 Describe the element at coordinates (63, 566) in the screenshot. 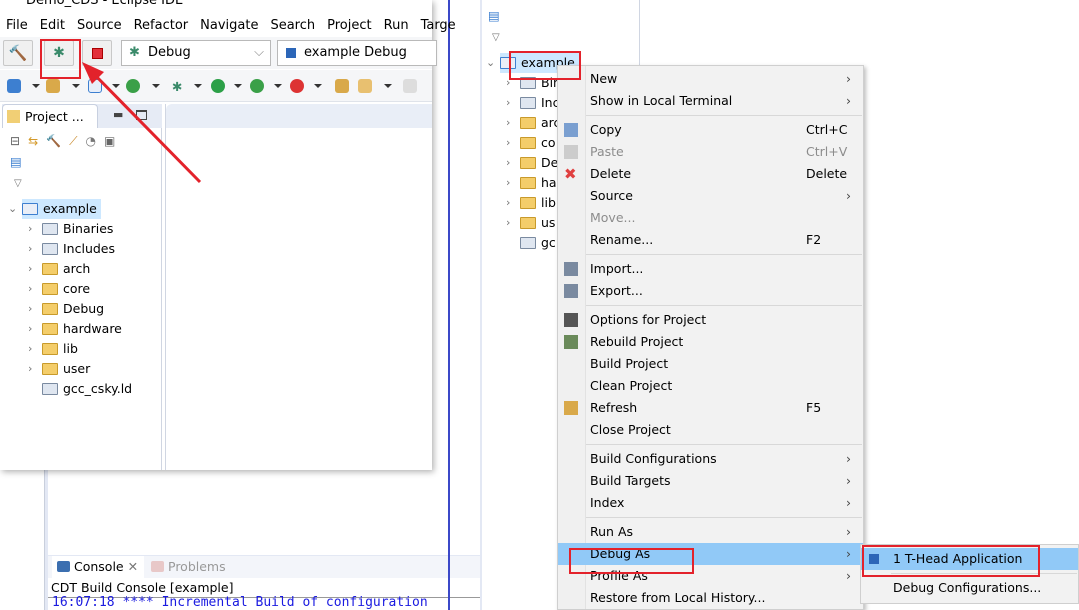

I see `console-icon` at that location.